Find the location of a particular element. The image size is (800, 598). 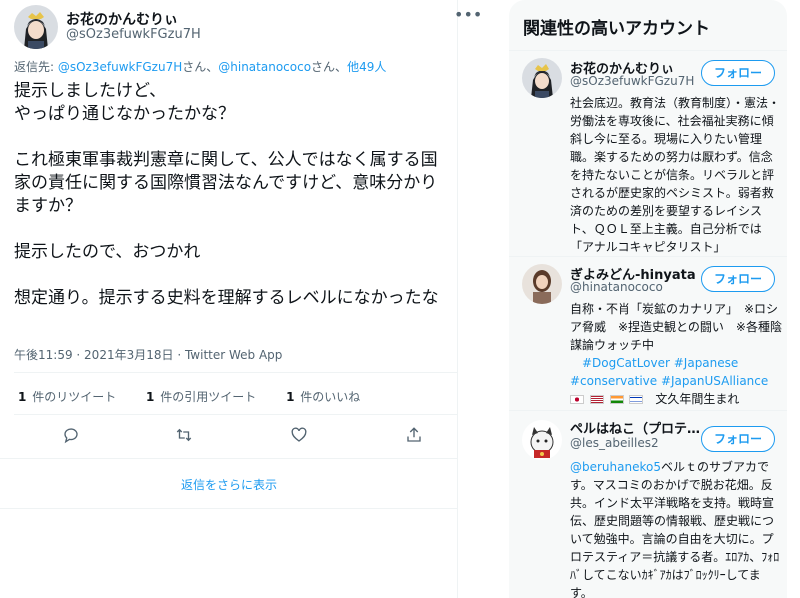

usa-flag-icon is located at coordinates (596, 399).